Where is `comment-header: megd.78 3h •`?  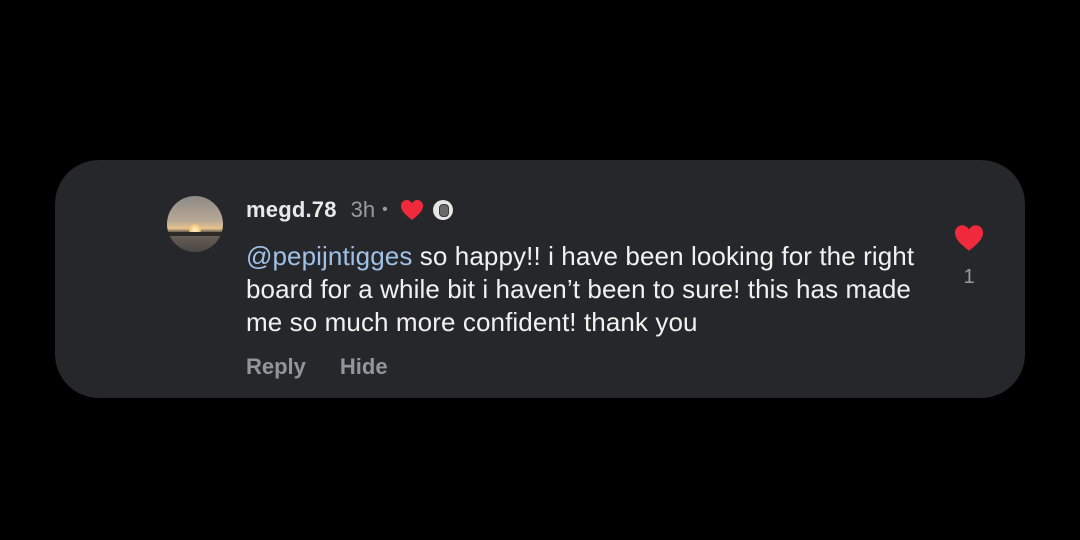
comment-header: megd.78 3h • is located at coordinates (349, 210).